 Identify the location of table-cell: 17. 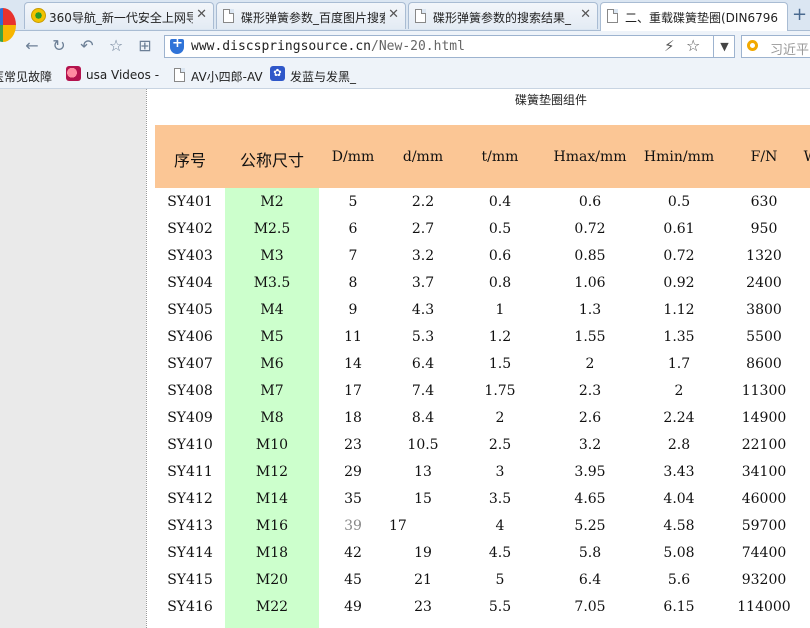
(353, 391).